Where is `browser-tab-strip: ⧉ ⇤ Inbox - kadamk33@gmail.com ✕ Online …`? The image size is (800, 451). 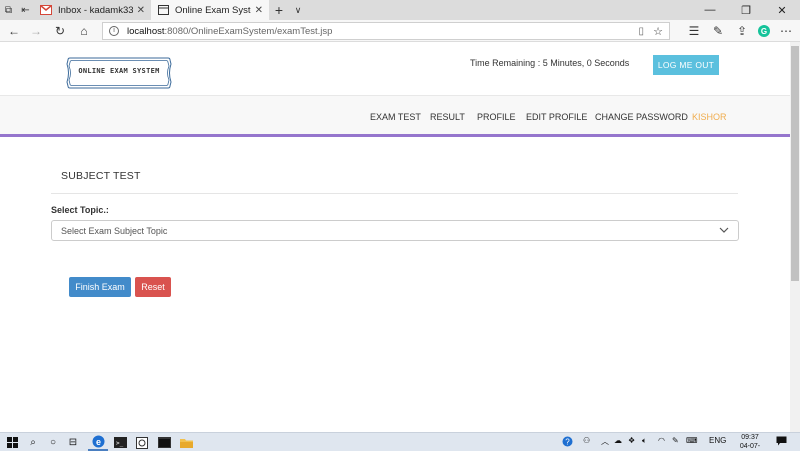 browser-tab-strip: ⧉ ⇤ Inbox - kadamk33@gmail.com ✕ Online … is located at coordinates (400, 10).